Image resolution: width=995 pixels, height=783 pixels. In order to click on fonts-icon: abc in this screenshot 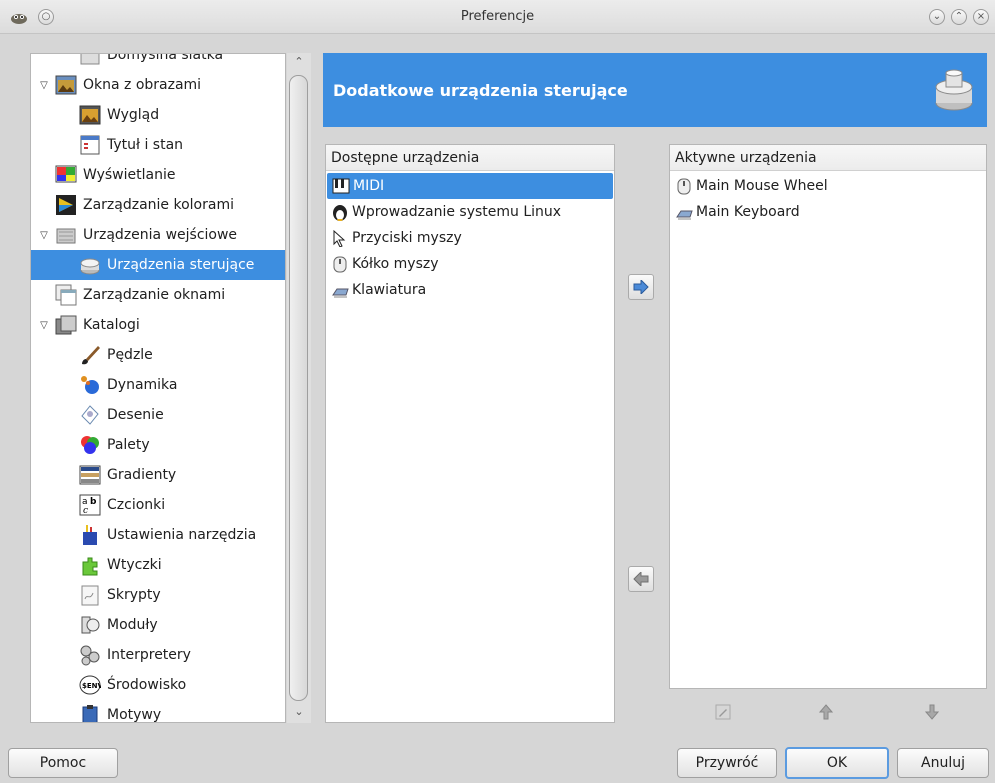, I will do `click(90, 505)`.